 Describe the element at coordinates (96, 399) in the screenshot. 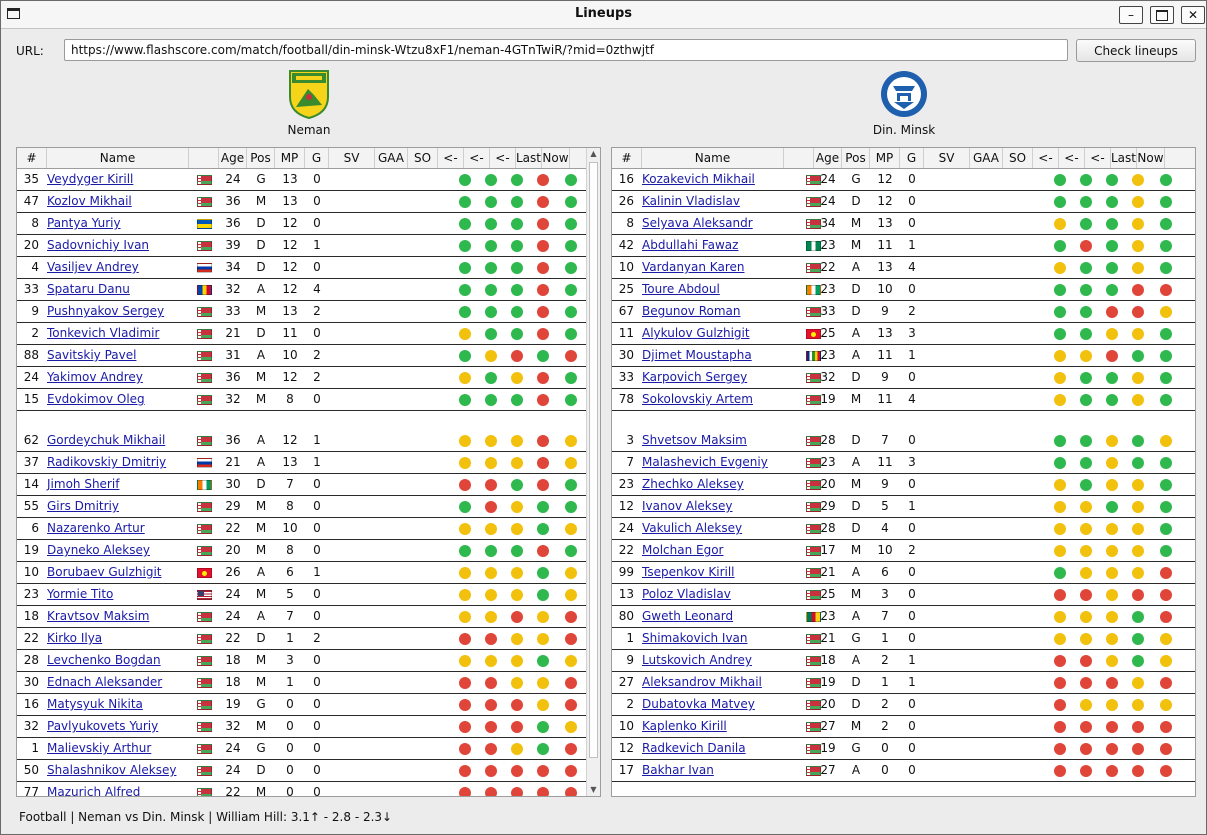

I see `player-name-link: Evdokimov Oleg` at that location.